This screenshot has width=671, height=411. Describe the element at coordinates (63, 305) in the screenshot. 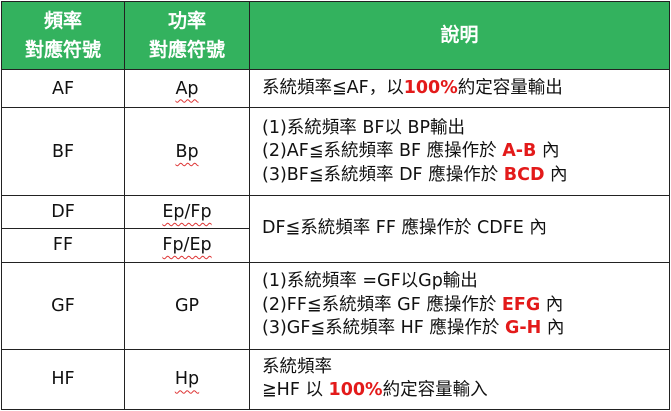

I see `frequency-cell: GF` at that location.